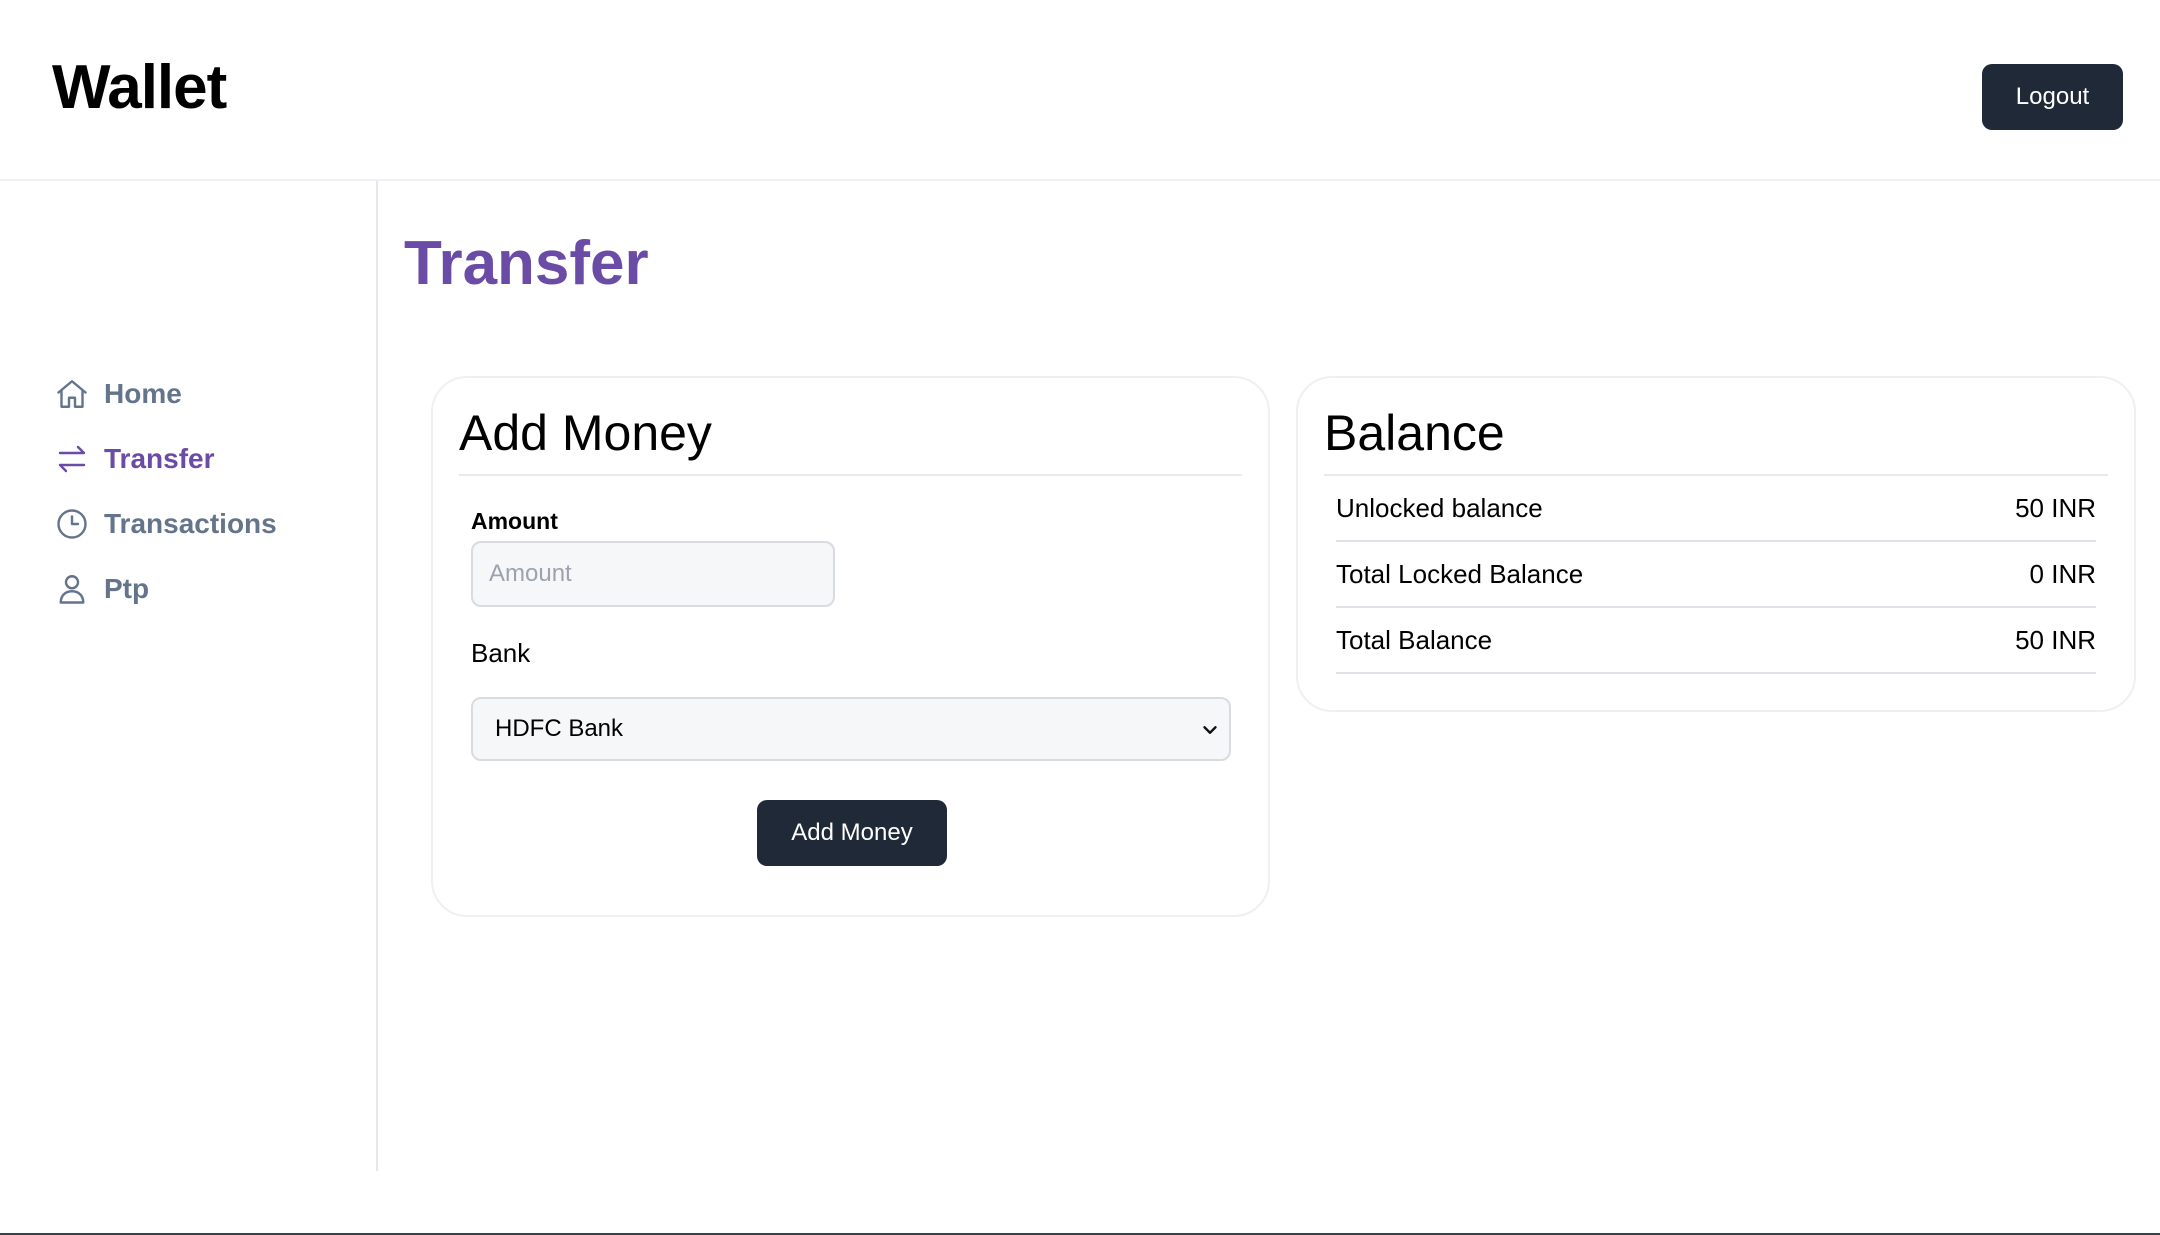 Image resolution: width=2160 pixels, height=1235 pixels. What do you see at coordinates (1439, 507) in the screenshot?
I see `balance-row-label: Unlocked balance` at bounding box center [1439, 507].